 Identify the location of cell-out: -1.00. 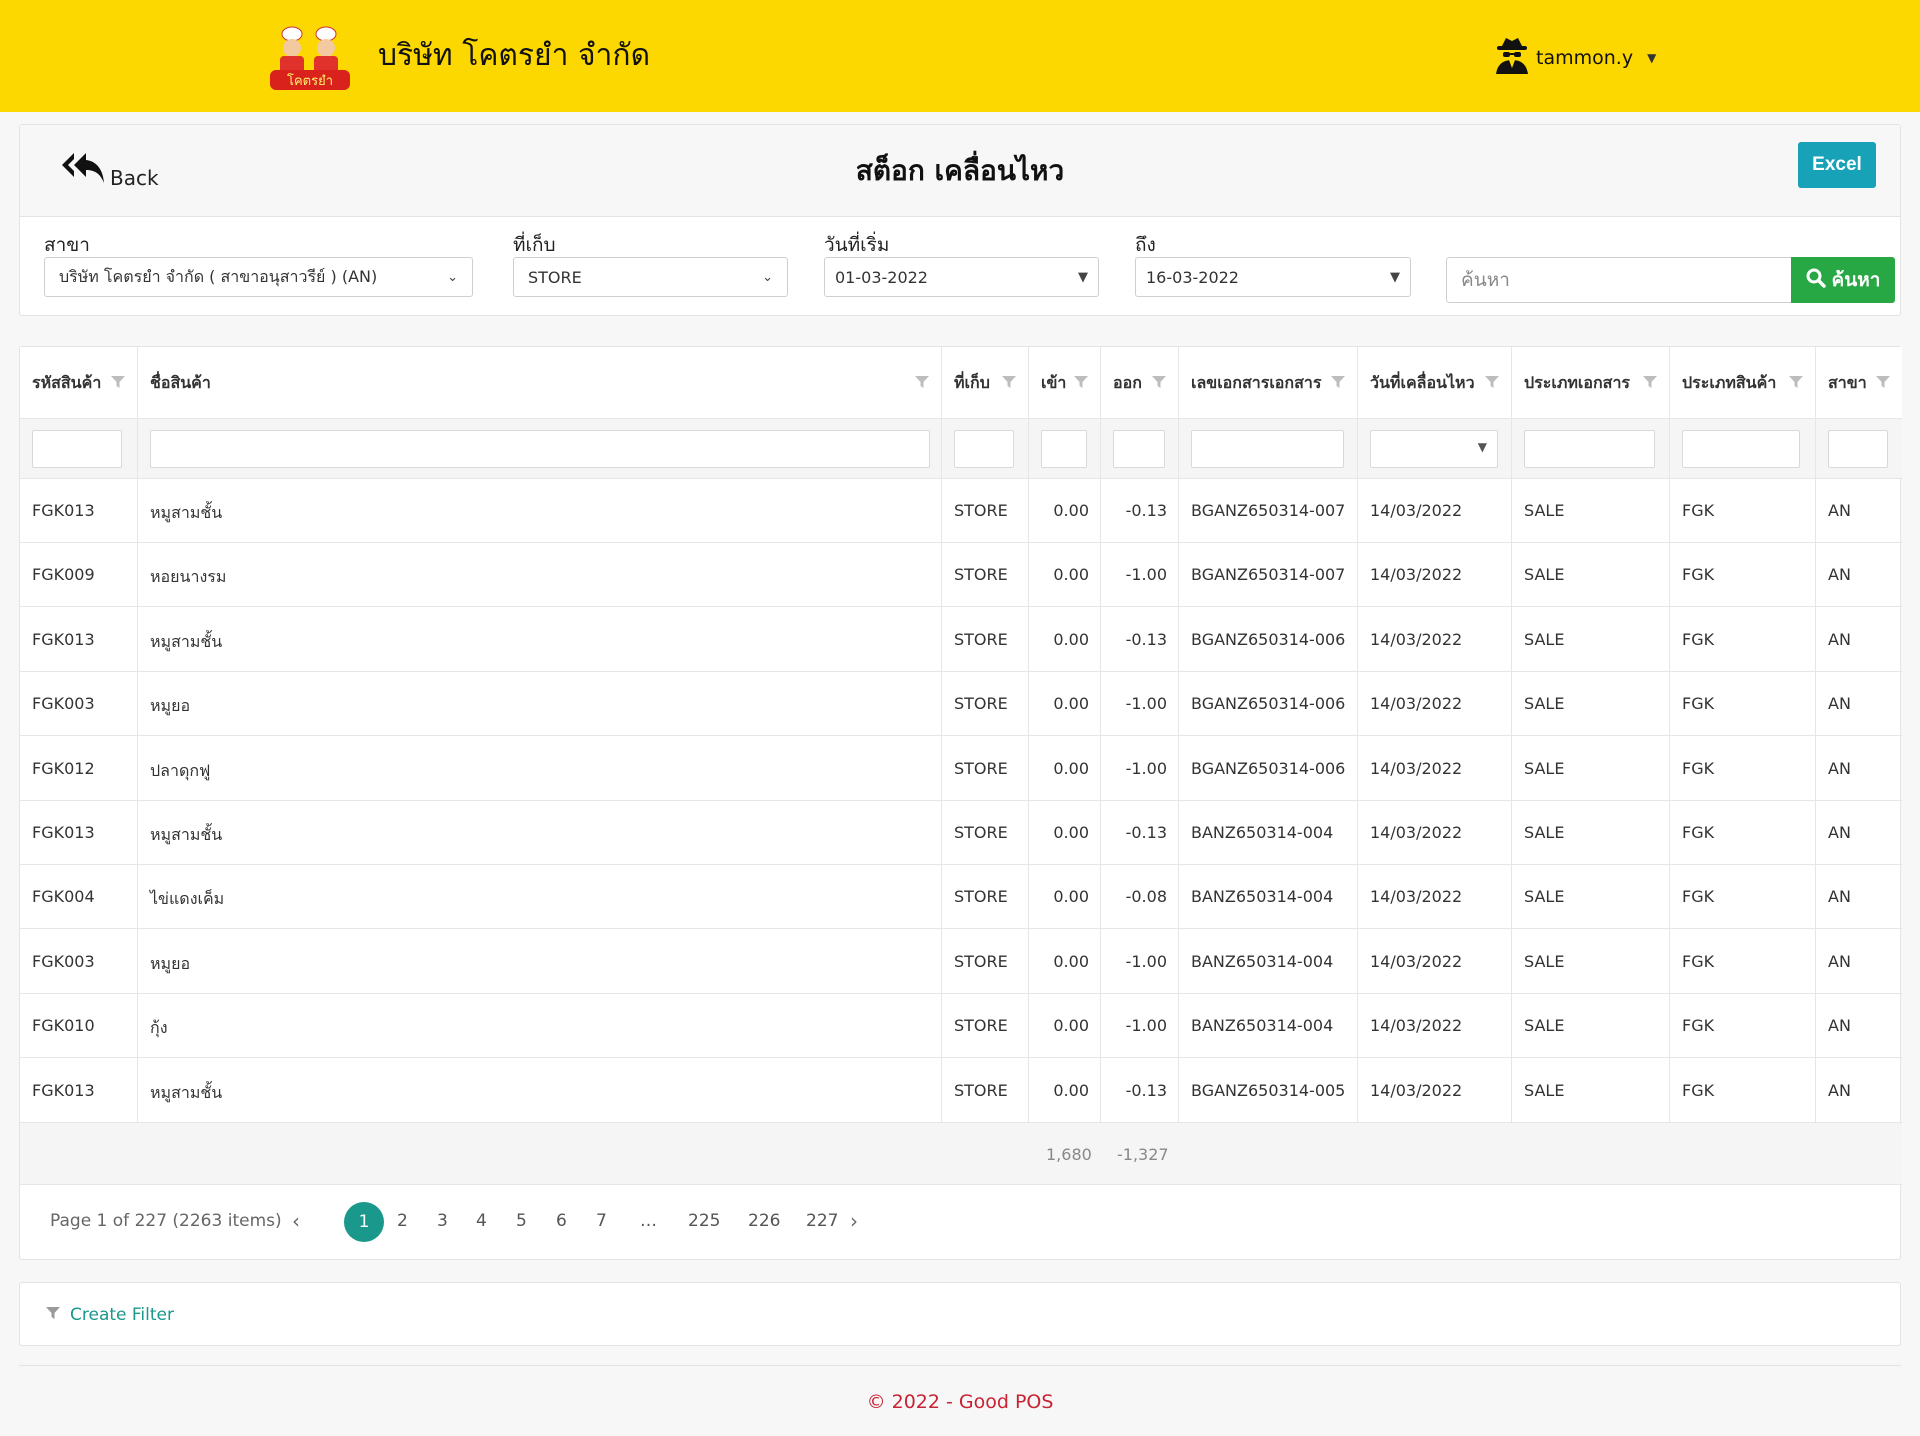
(1146, 704).